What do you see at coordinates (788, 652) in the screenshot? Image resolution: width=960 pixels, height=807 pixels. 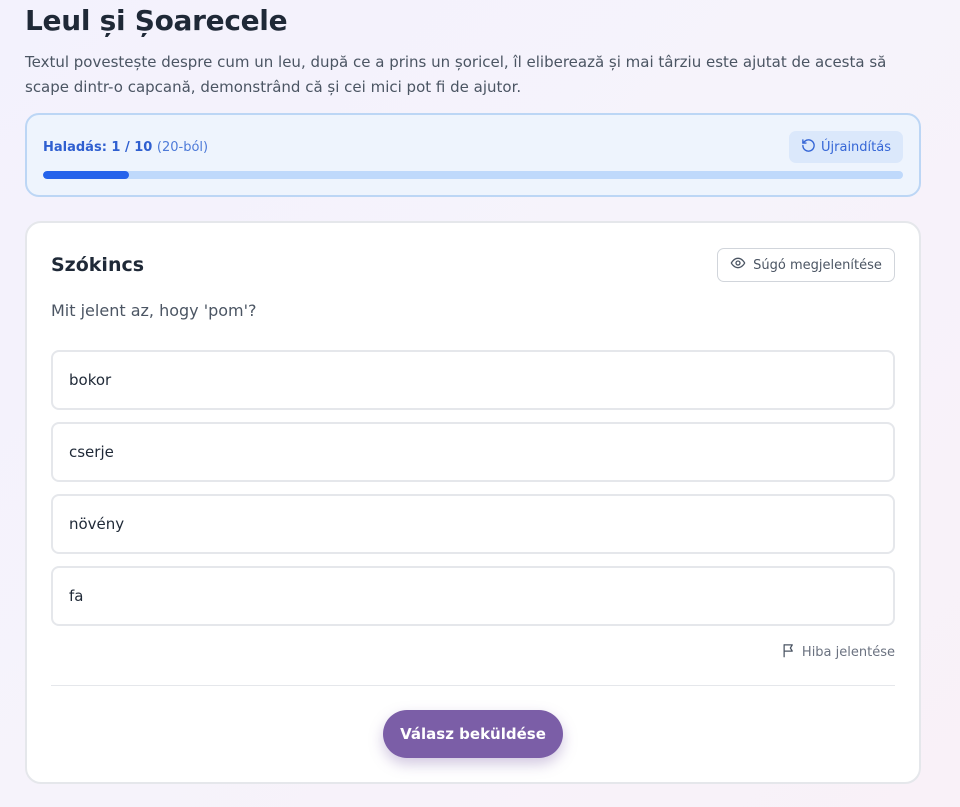 I see `flag-icon` at bounding box center [788, 652].